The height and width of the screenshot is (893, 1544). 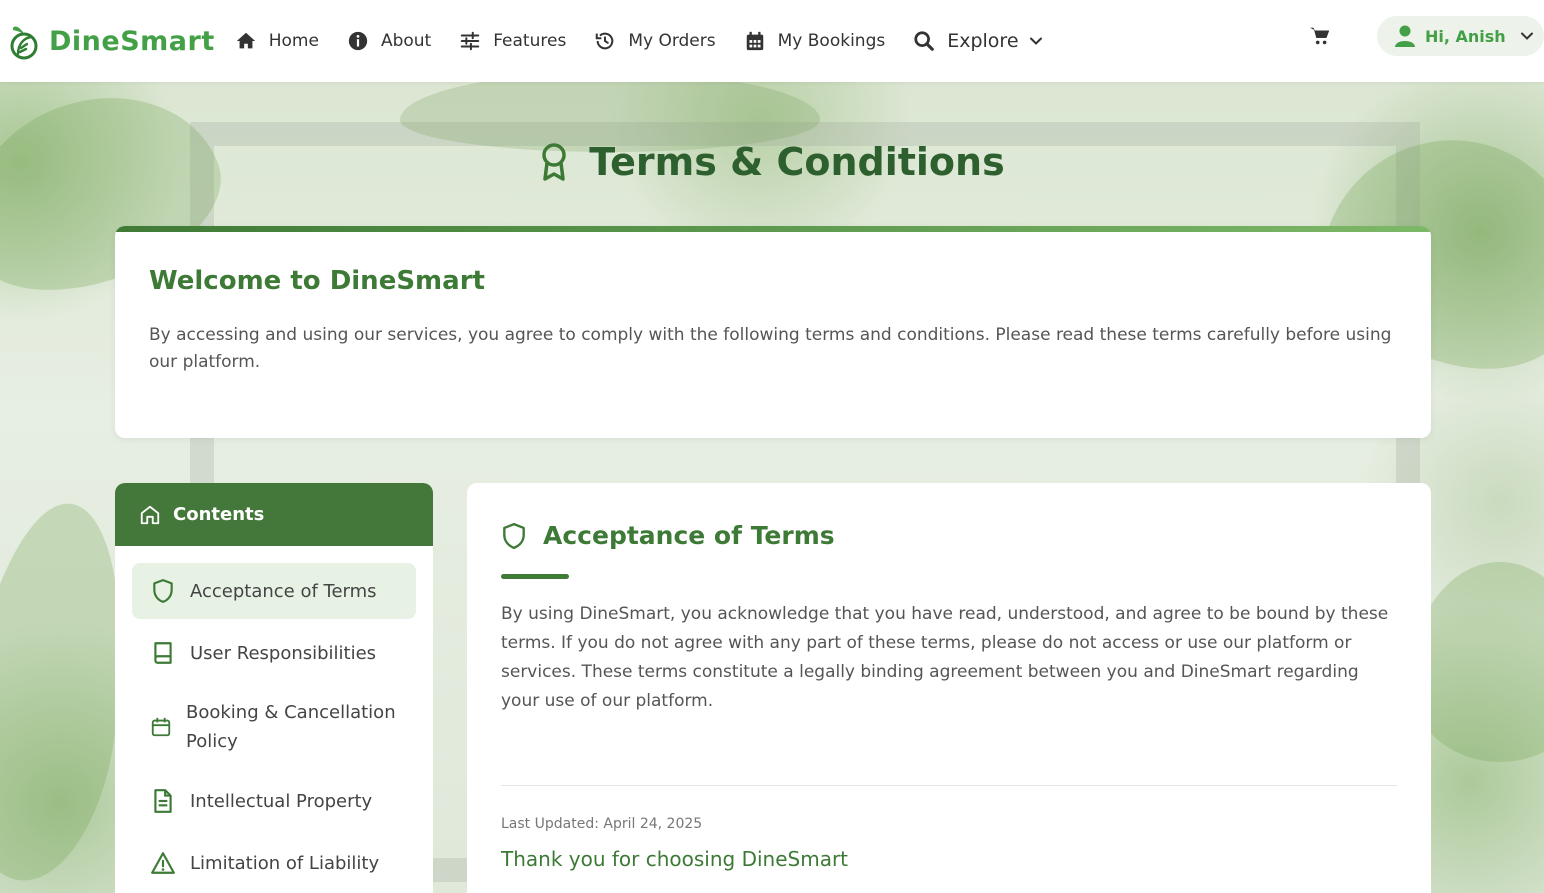 What do you see at coordinates (163, 653) in the screenshot?
I see `book-icon` at bounding box center [163, 653].